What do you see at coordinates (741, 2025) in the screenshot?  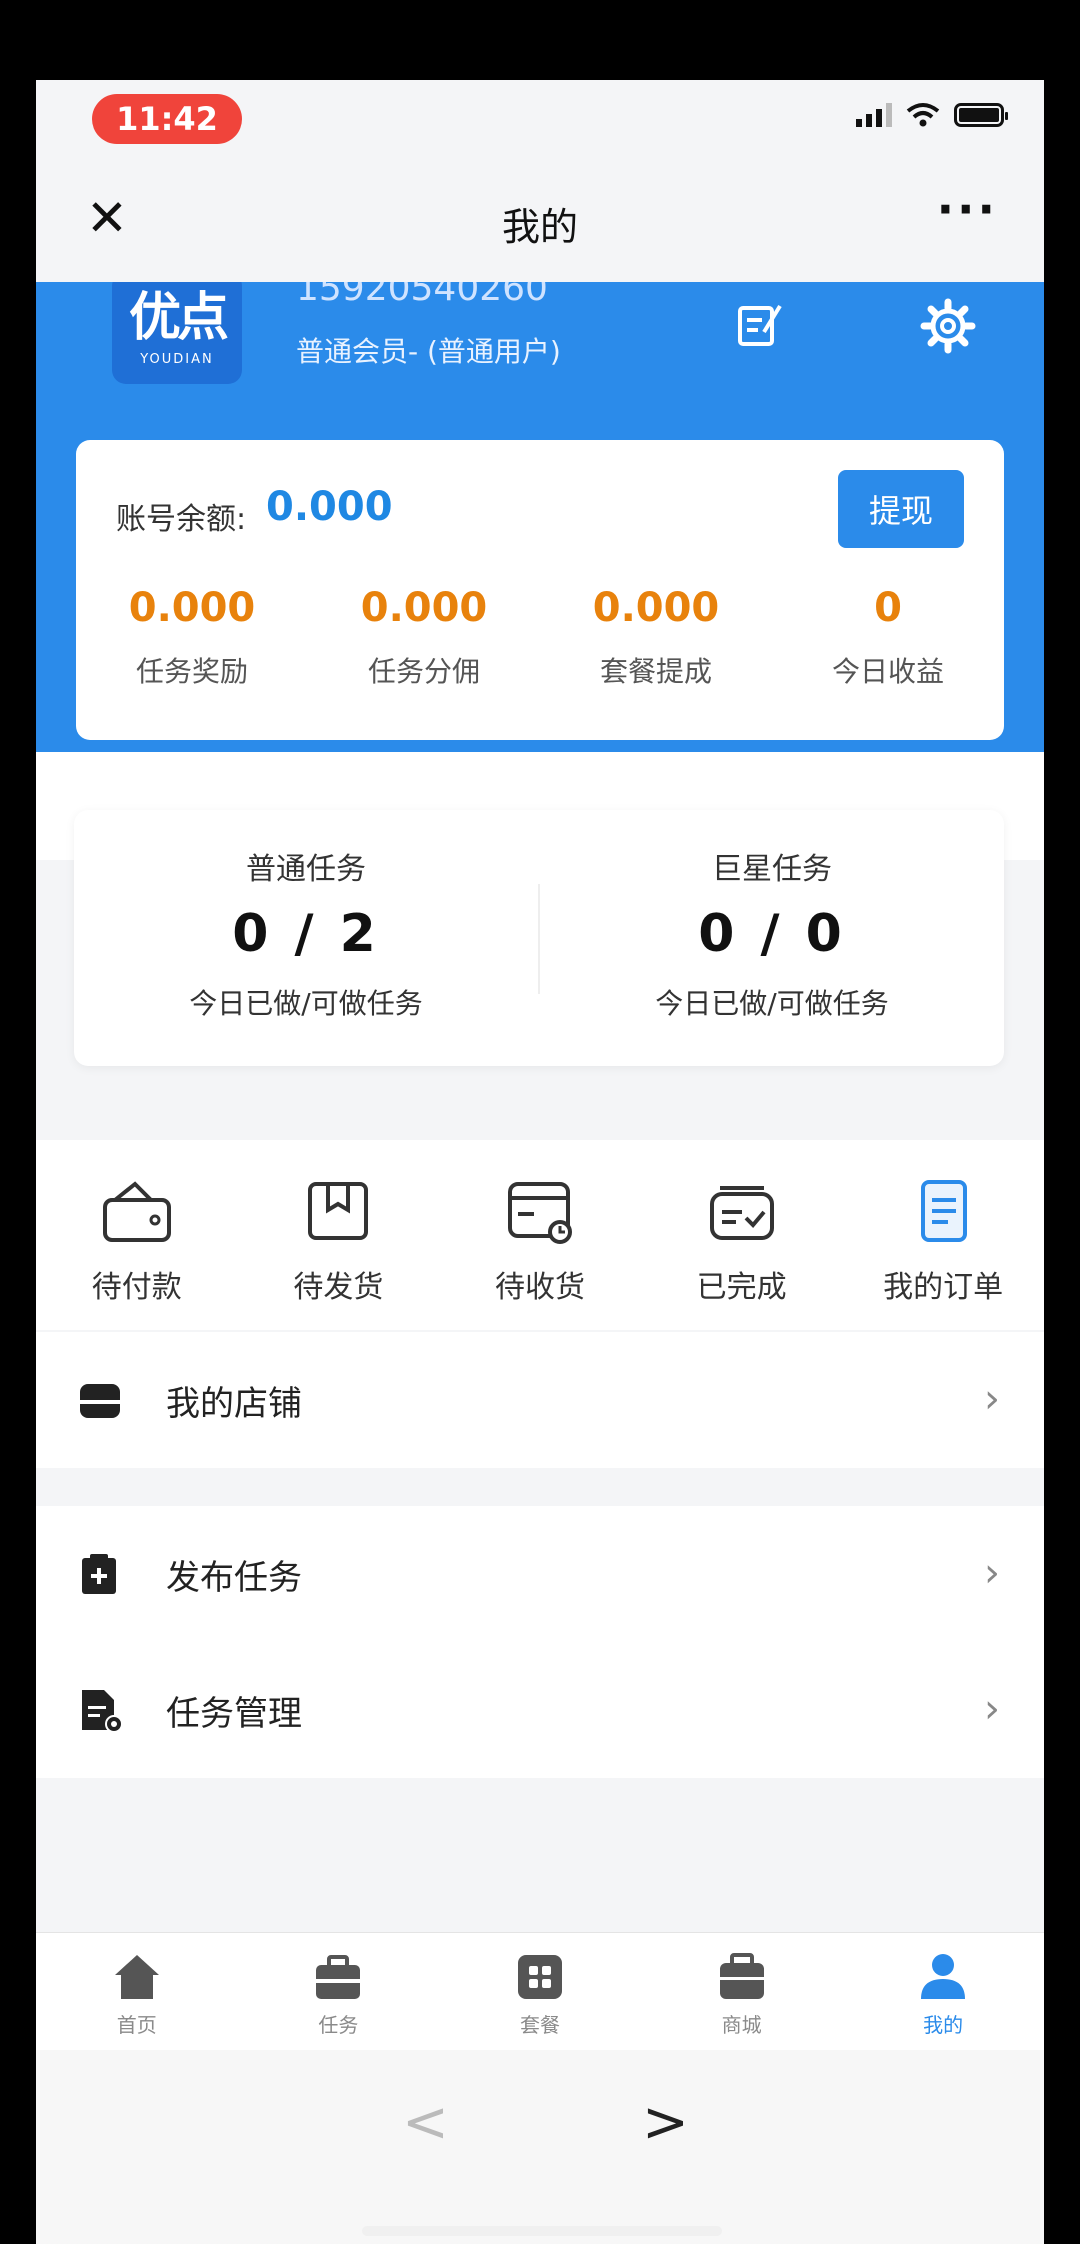 I see `tab-label: 商城` at bounding box center [741, 2025].